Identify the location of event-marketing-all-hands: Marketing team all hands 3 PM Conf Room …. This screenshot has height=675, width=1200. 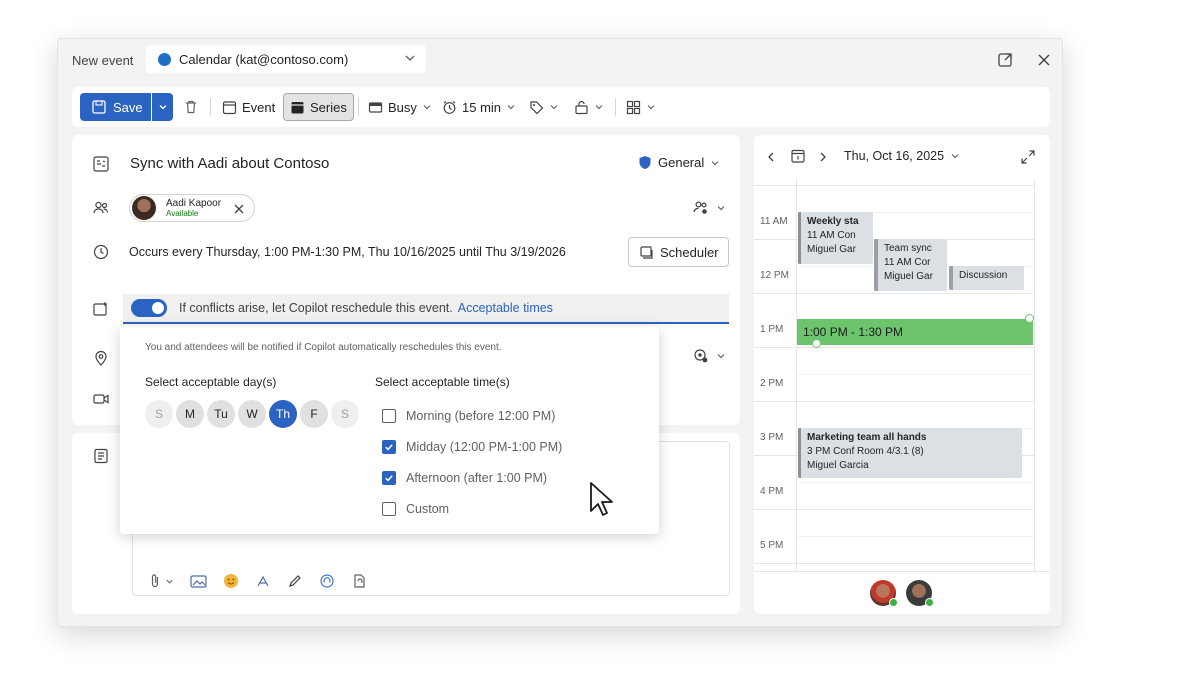
(910, 453).